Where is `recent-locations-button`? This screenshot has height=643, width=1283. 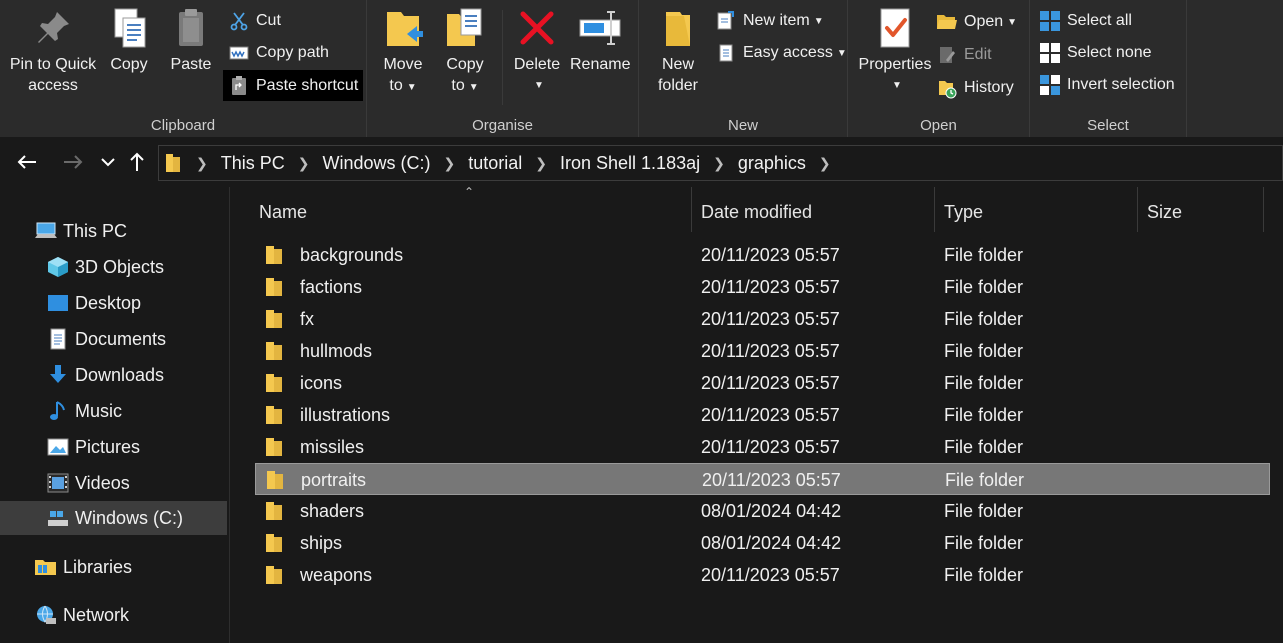
recent-locations-button is located at coordinates (108, 162).